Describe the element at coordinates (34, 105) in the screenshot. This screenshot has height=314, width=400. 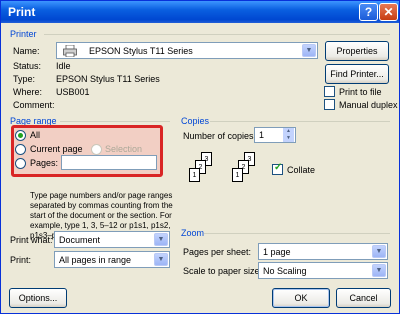
I see `comment-label: Comment:` at that location.